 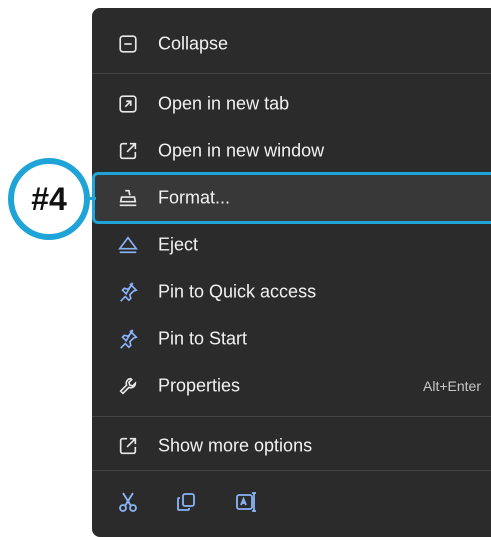 What do you see at coordinates (291, 502) in the screenshot?
I see `menu-quick-actions` at bounding box center [291, 502].